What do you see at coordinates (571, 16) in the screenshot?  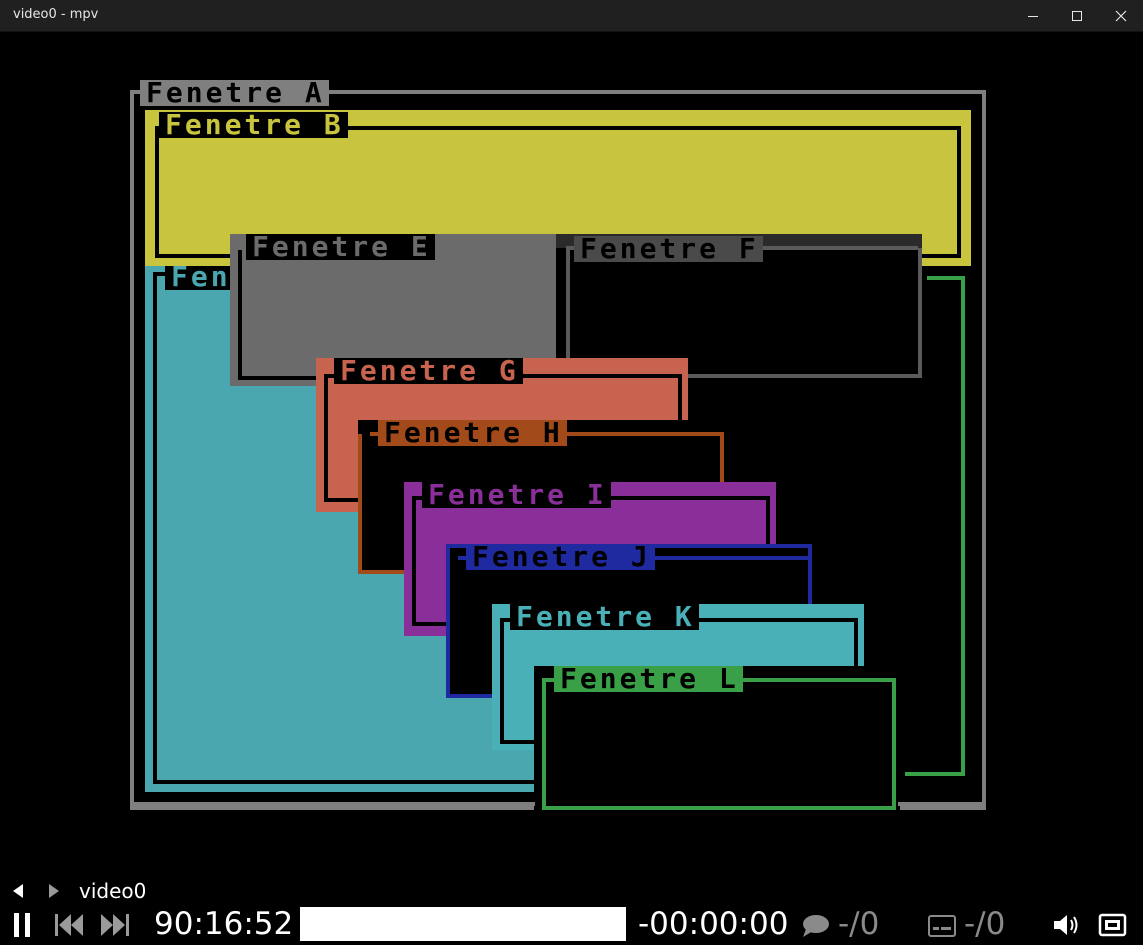 I see `title-bar: video0 - mpv` at bounding box center [571, 16].